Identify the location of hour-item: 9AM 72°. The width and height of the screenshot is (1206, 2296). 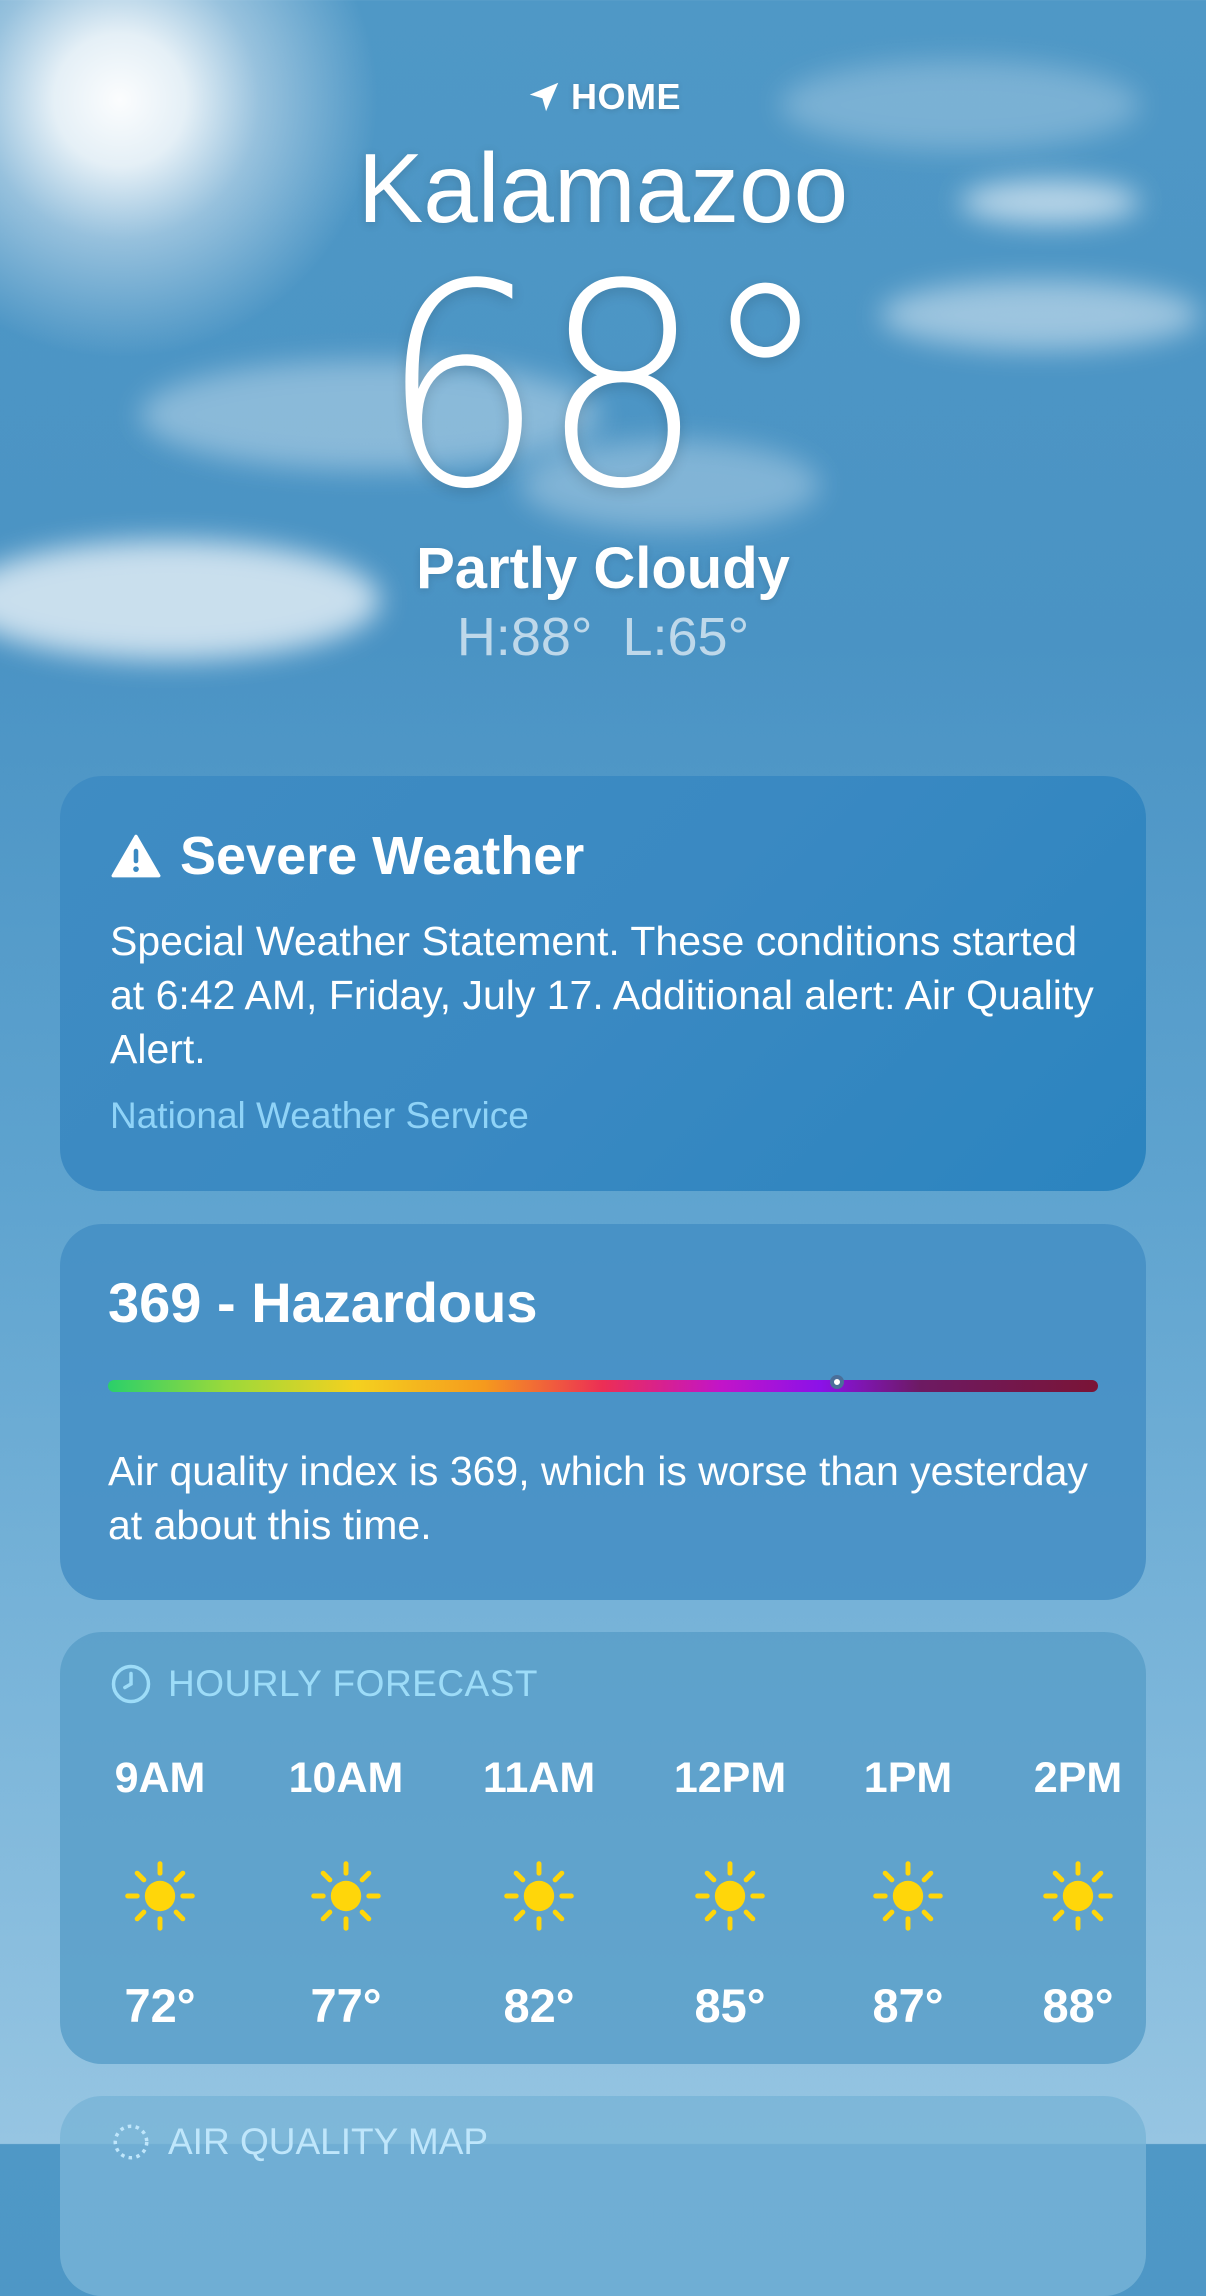
(160, 1892).